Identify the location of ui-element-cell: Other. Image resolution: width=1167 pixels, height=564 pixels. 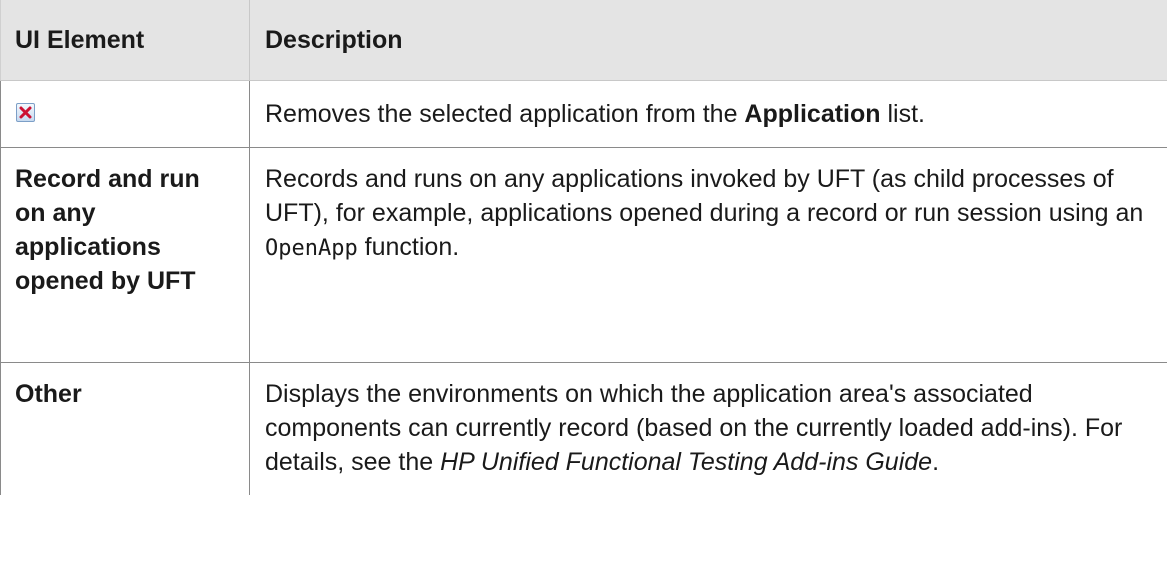
(125, 428).